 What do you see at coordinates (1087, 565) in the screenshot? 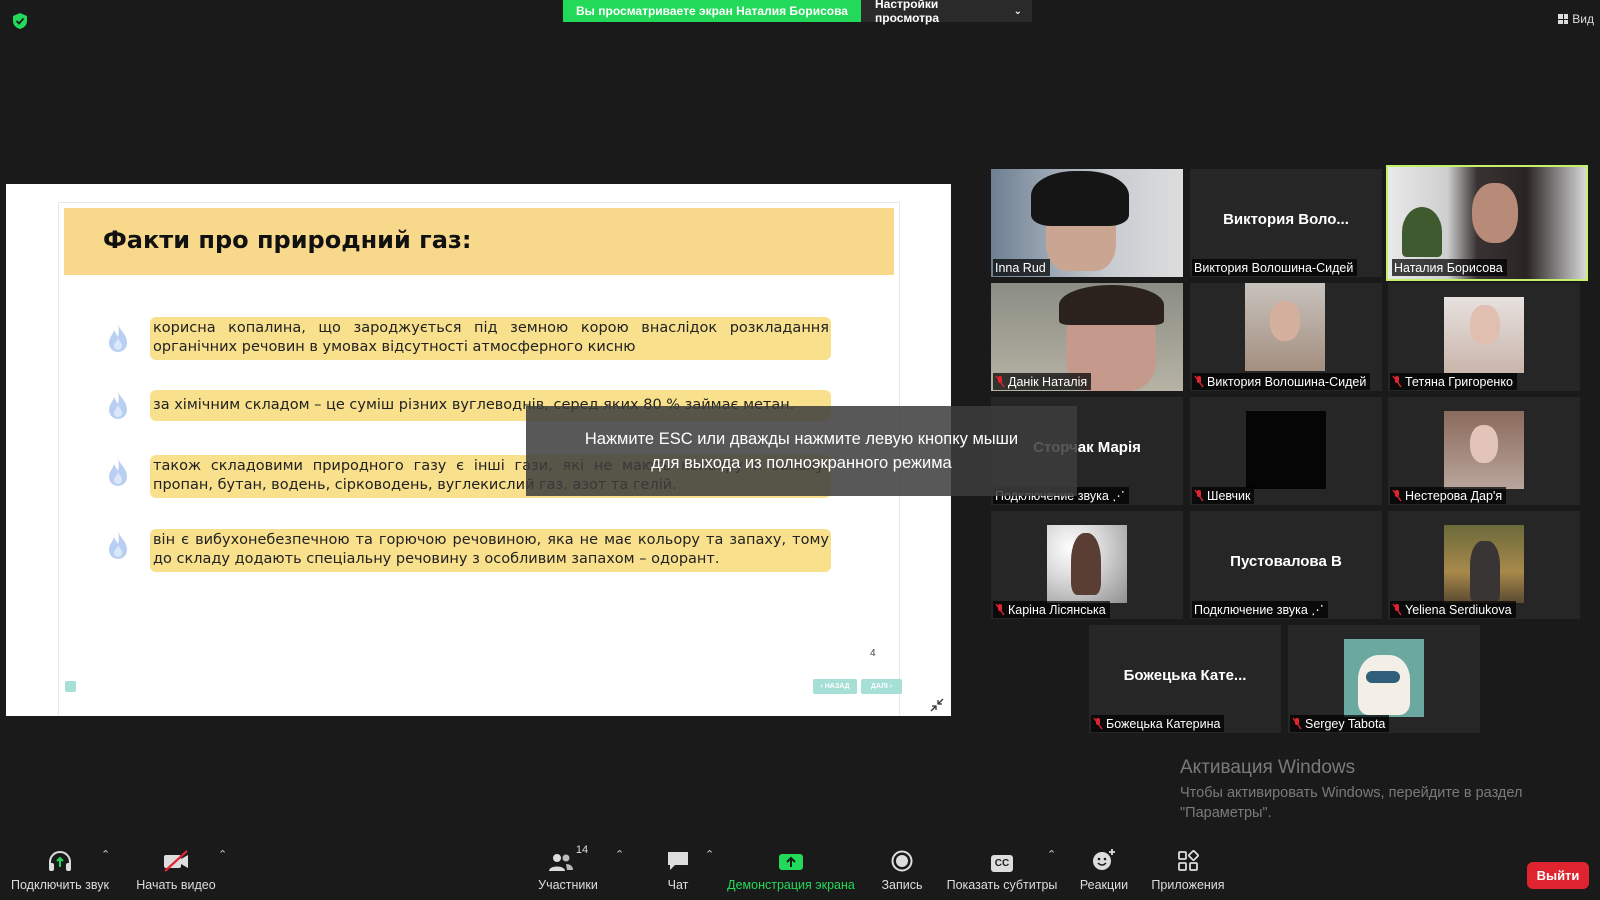
I see `participant-tile: Каріна Лісянська` at bounding box center [1087, 565].